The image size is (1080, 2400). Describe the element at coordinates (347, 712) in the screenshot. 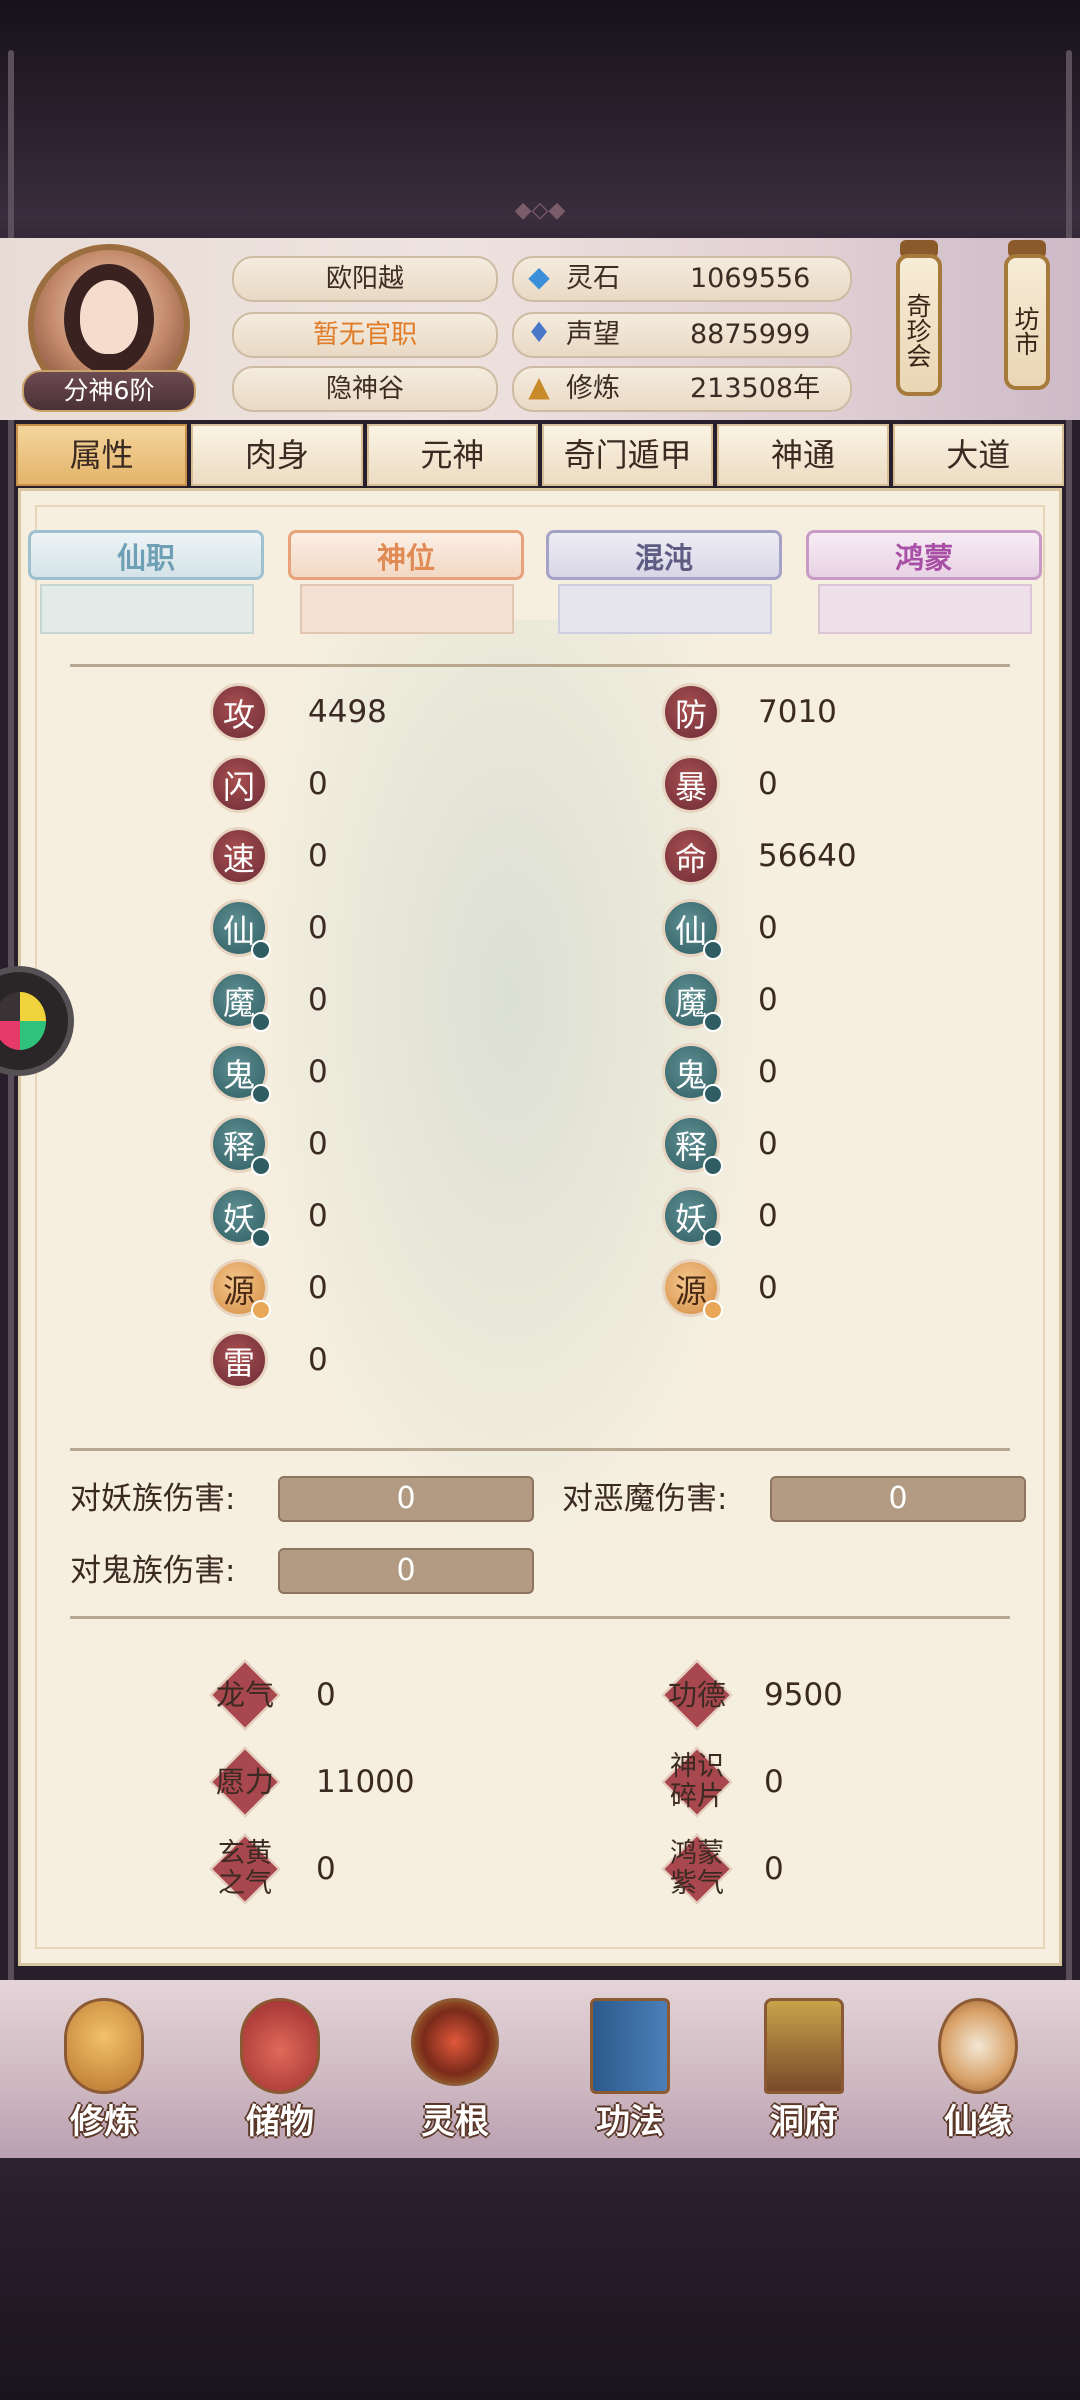

I see `attack-value: 4498` at that location.